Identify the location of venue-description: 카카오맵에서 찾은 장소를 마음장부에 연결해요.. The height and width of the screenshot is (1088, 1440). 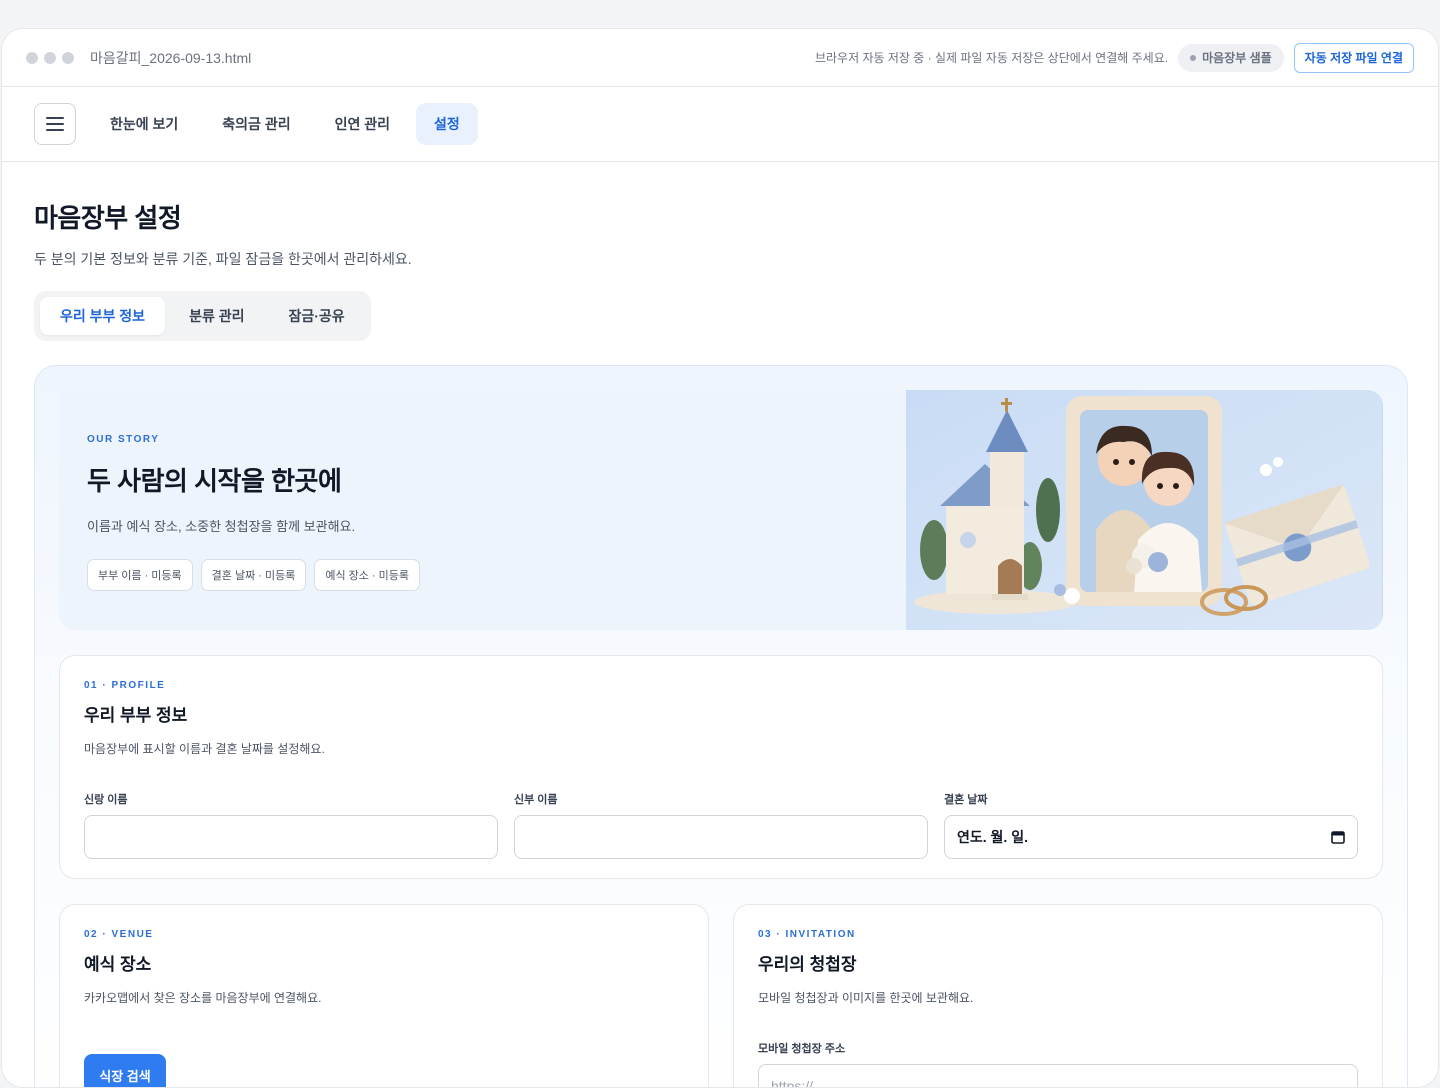
(203, 998).